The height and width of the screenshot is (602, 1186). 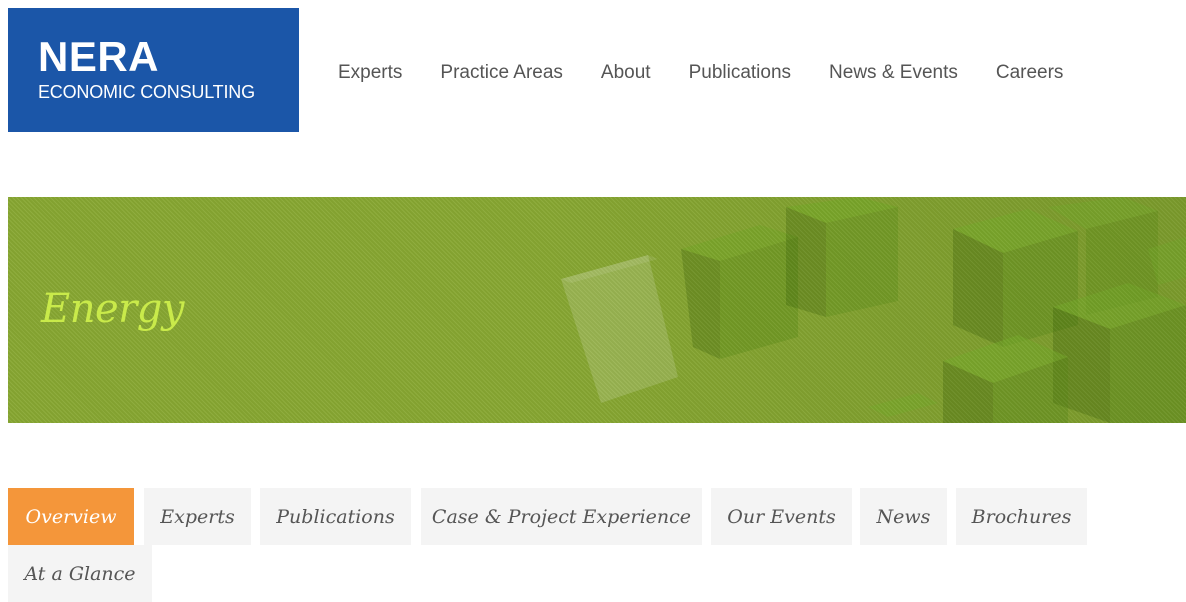 I want to click on nav-item-careers: Careers, so click(x=1030, y=73).